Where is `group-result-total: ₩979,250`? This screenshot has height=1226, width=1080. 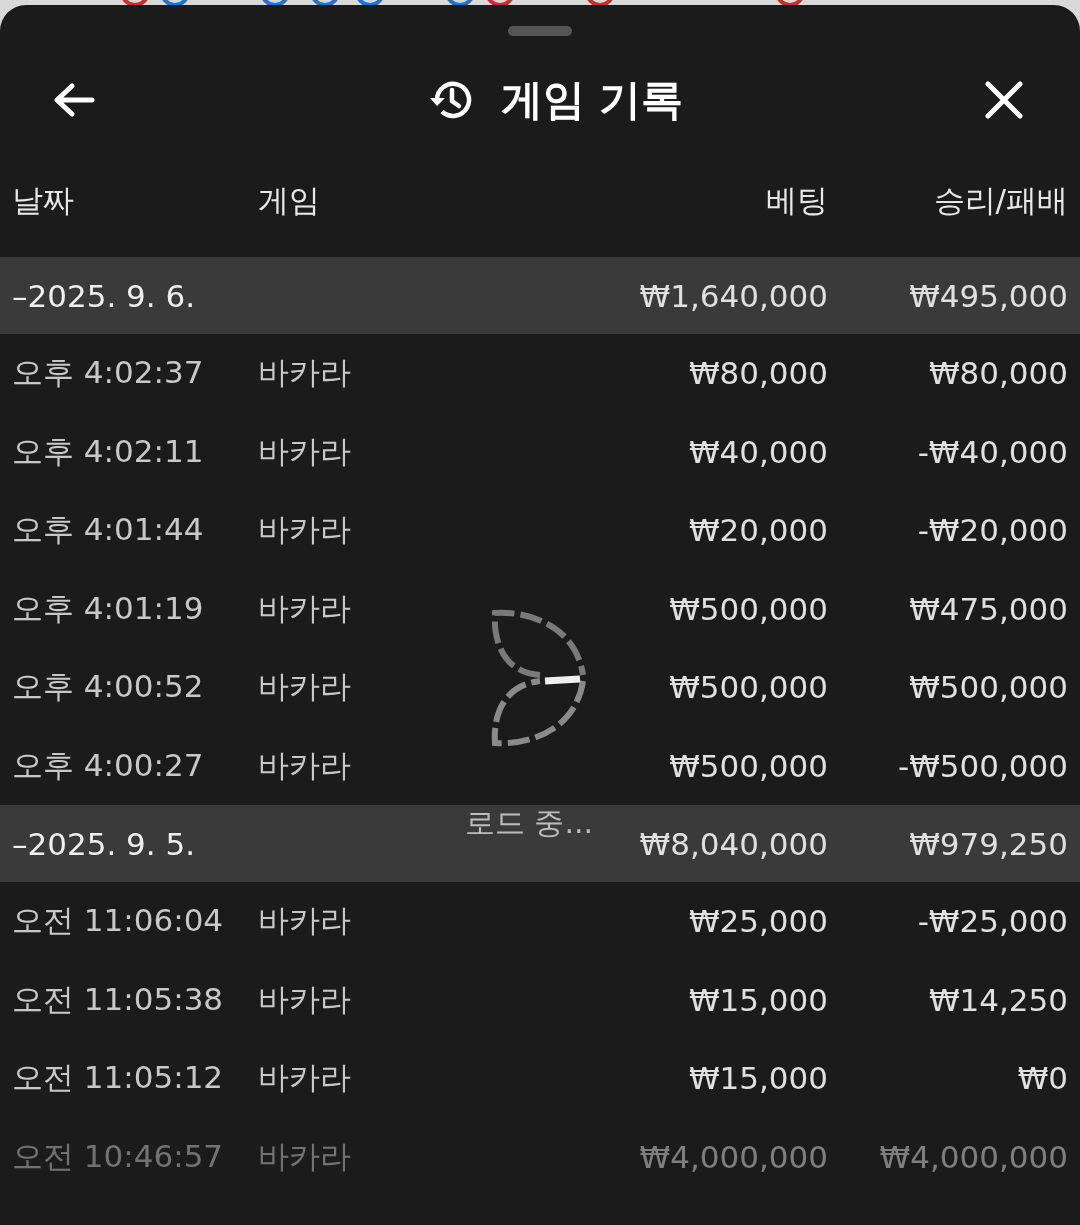
group-result-total: ₩979,250 is located at coordinates (988, 843).